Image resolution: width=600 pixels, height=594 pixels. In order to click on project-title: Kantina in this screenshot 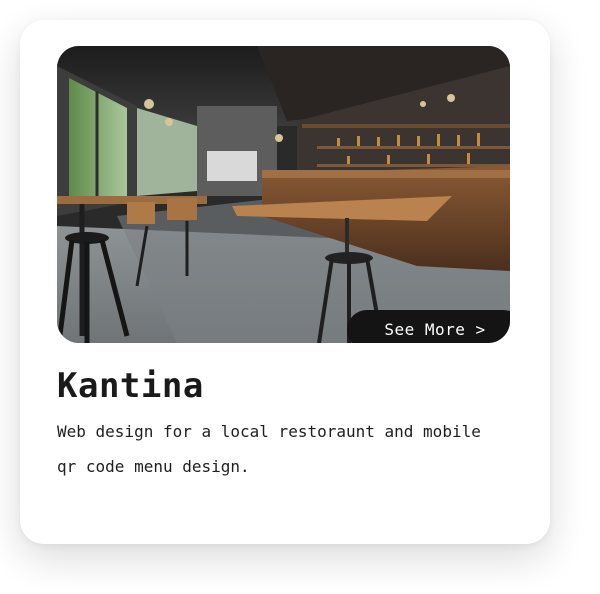, I will do `click(130, 386)`.